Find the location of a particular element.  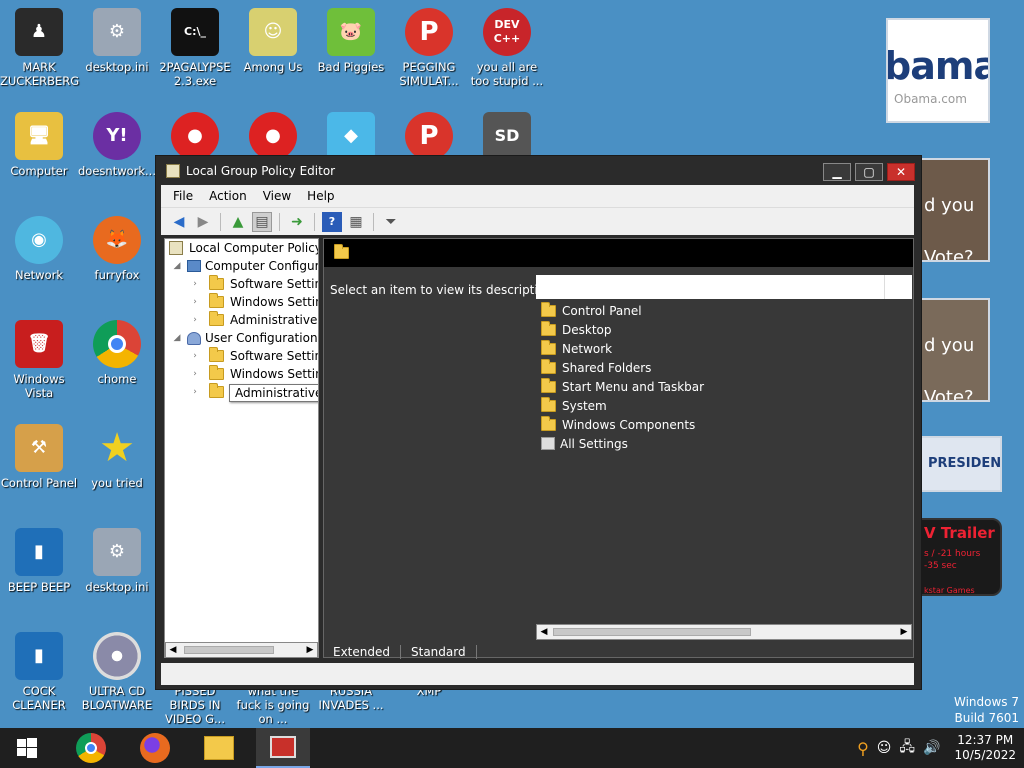

minimize-button: ▁ is located at coordinates (837, 172).